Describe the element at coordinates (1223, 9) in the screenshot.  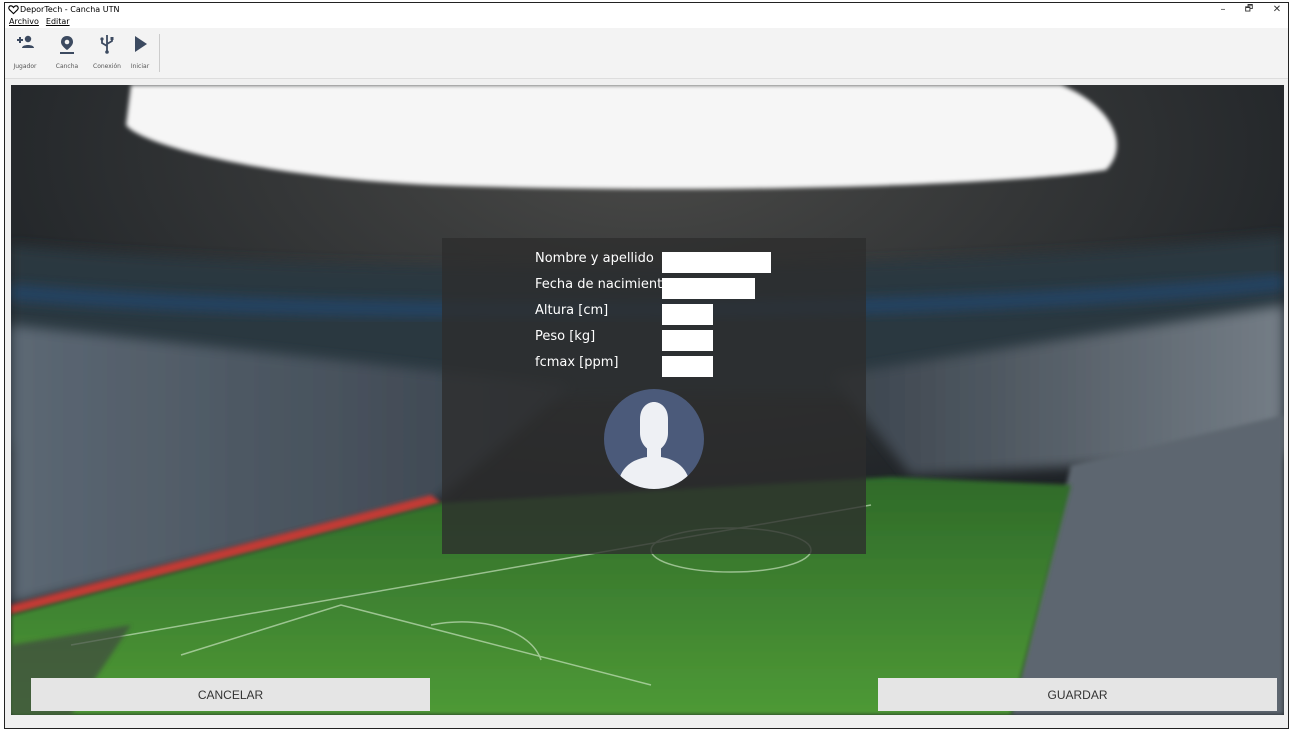
I see `minimize-button: –` at that location.